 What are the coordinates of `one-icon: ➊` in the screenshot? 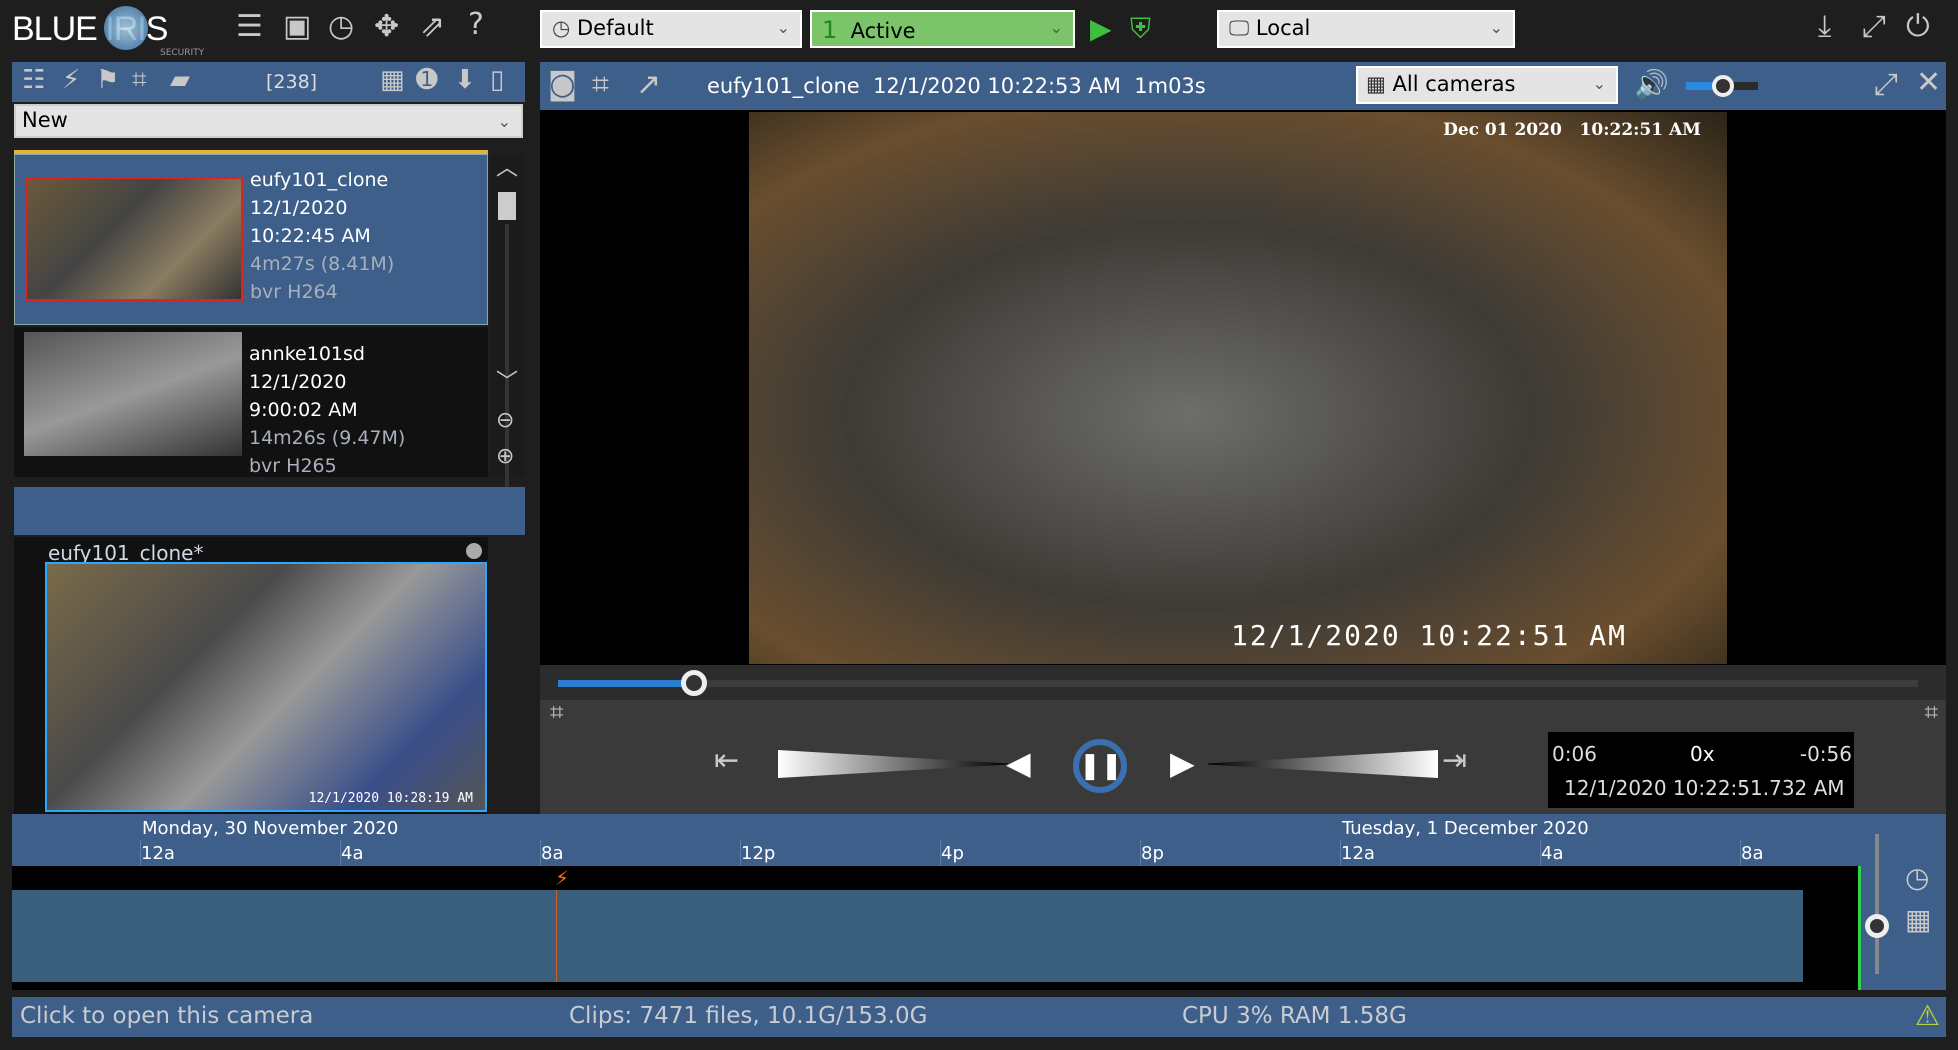 It's located at (427, 80).